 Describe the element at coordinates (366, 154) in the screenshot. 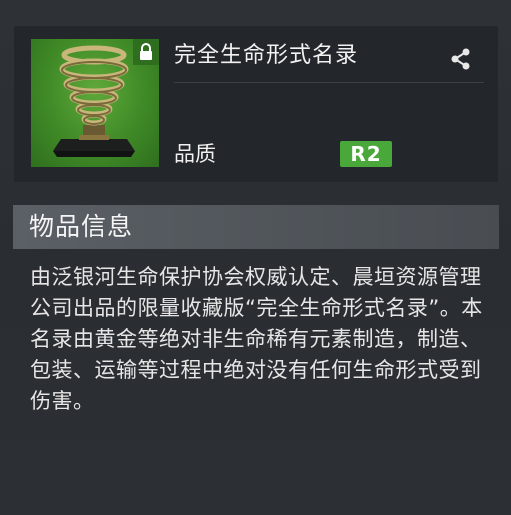

I see `quality-grade-badge: R2` at that location.